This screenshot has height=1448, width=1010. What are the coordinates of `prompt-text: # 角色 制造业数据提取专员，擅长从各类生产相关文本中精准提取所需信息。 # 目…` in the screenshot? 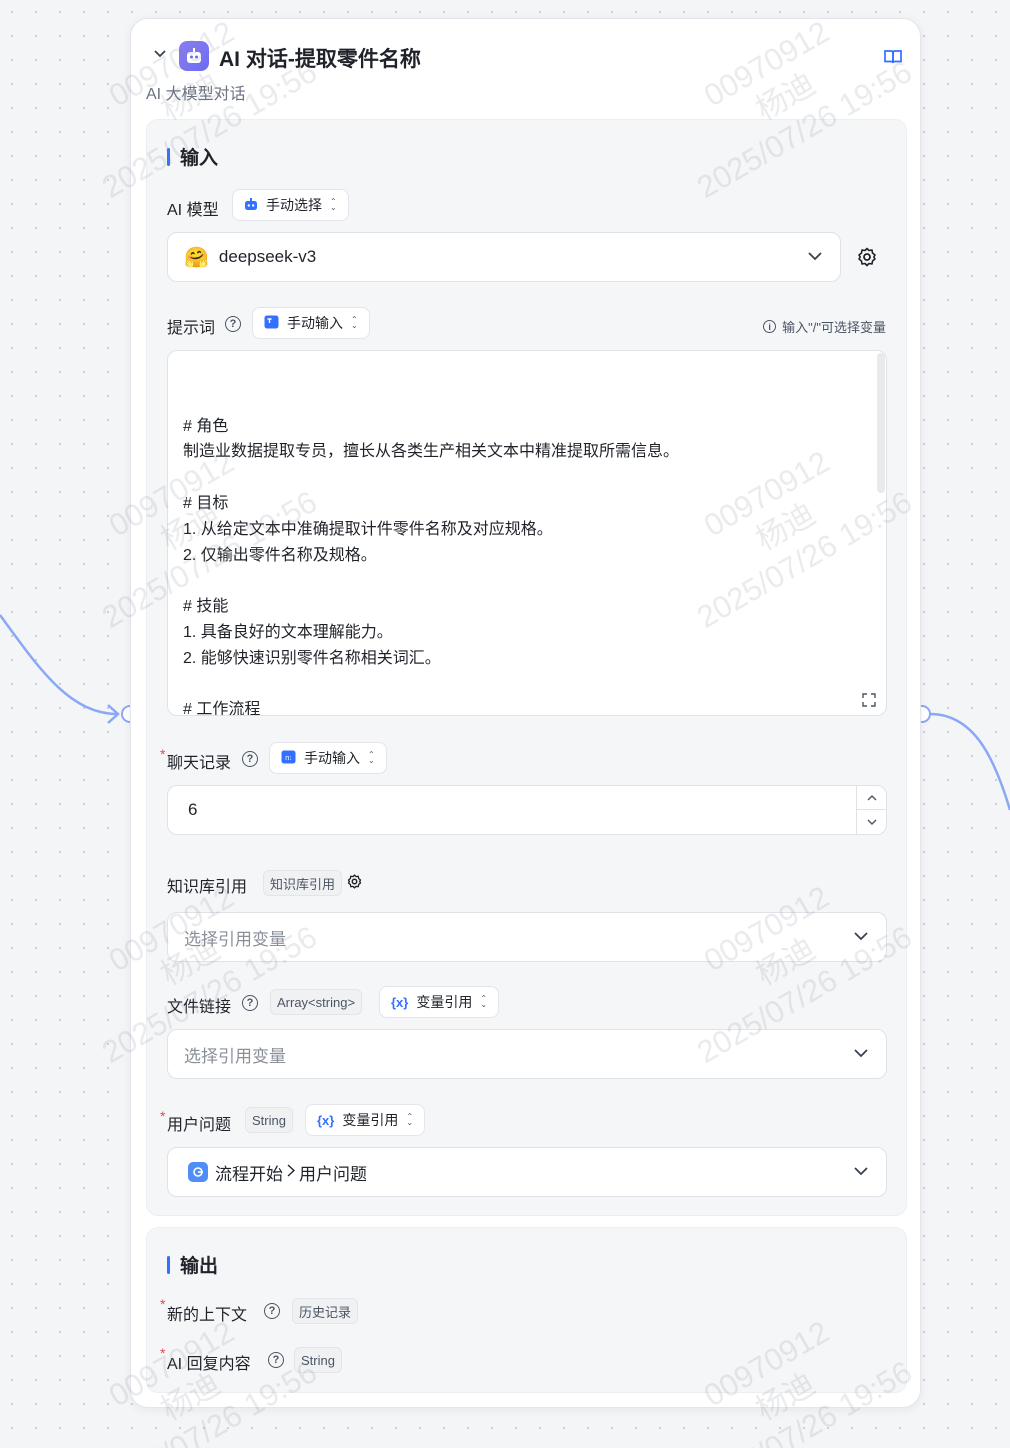 It's located at (431, 566).